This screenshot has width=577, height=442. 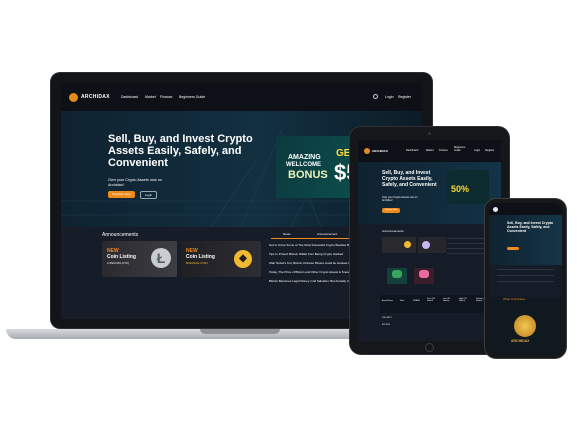 What do you see at coordinates (240, 331) in the screenshot?
I see `laptop-notch` at bounding box center [240, 331].